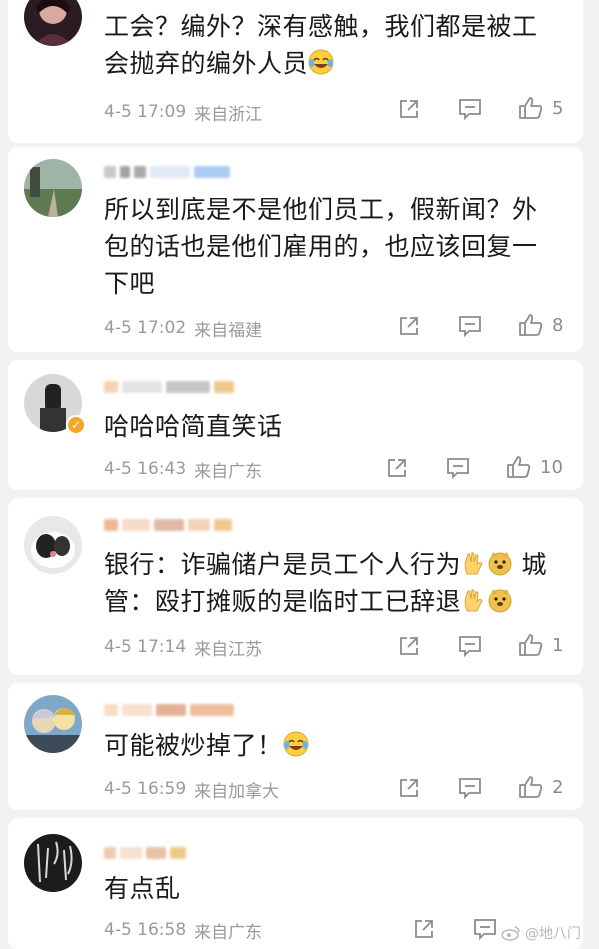  What do you see at coordinates (228, 114) in the screenshot?
I see `comment-location: 来自浙江` at bounding box center [228, 114].